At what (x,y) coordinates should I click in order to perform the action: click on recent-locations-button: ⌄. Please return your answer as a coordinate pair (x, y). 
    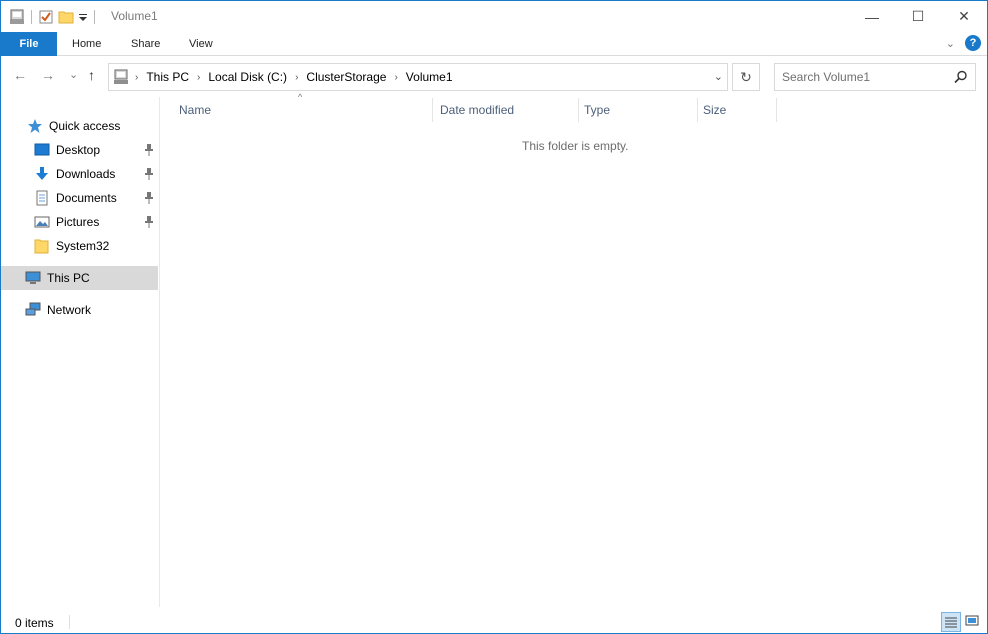
    Looking at the image, I should click on (73, 74).